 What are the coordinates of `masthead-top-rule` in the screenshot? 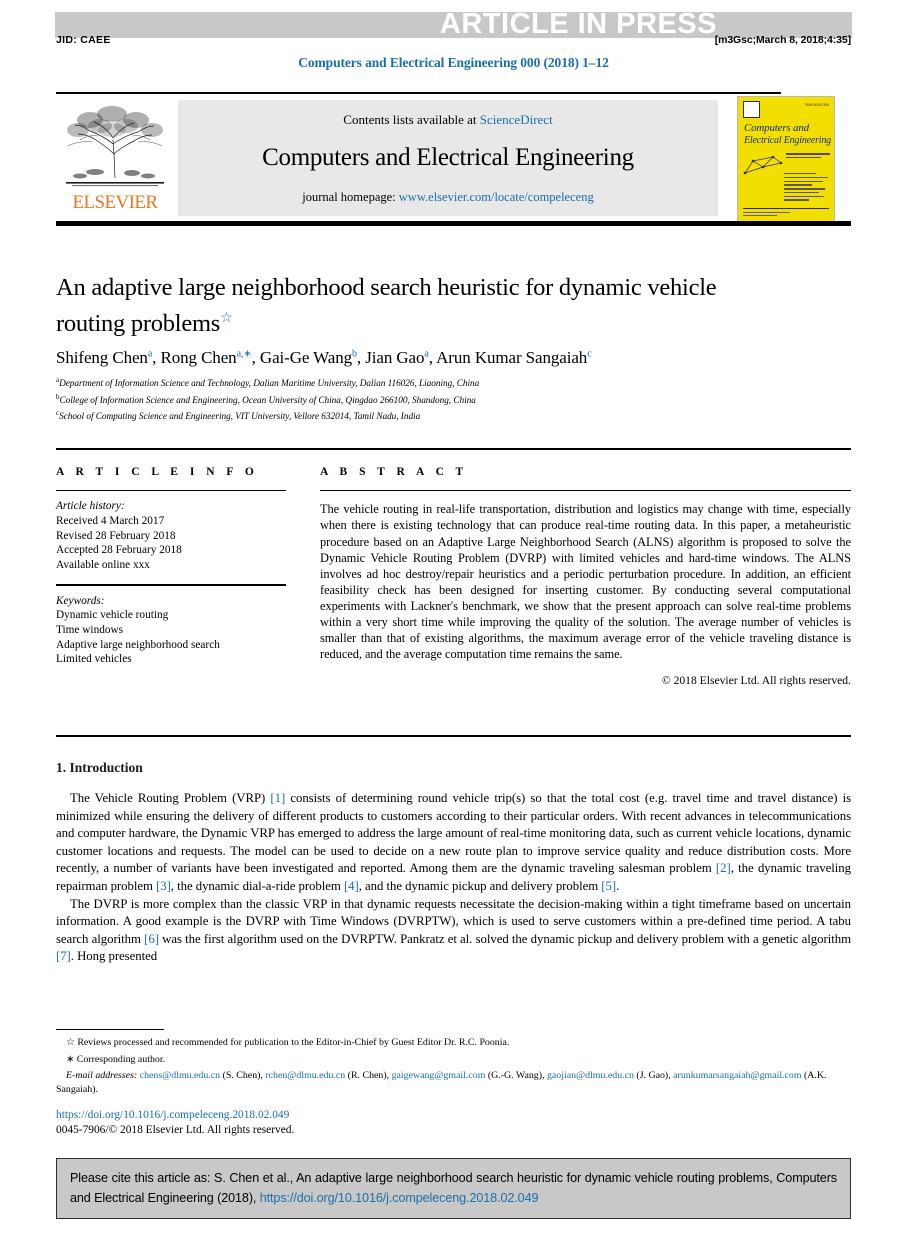 It's located at (418, 93).